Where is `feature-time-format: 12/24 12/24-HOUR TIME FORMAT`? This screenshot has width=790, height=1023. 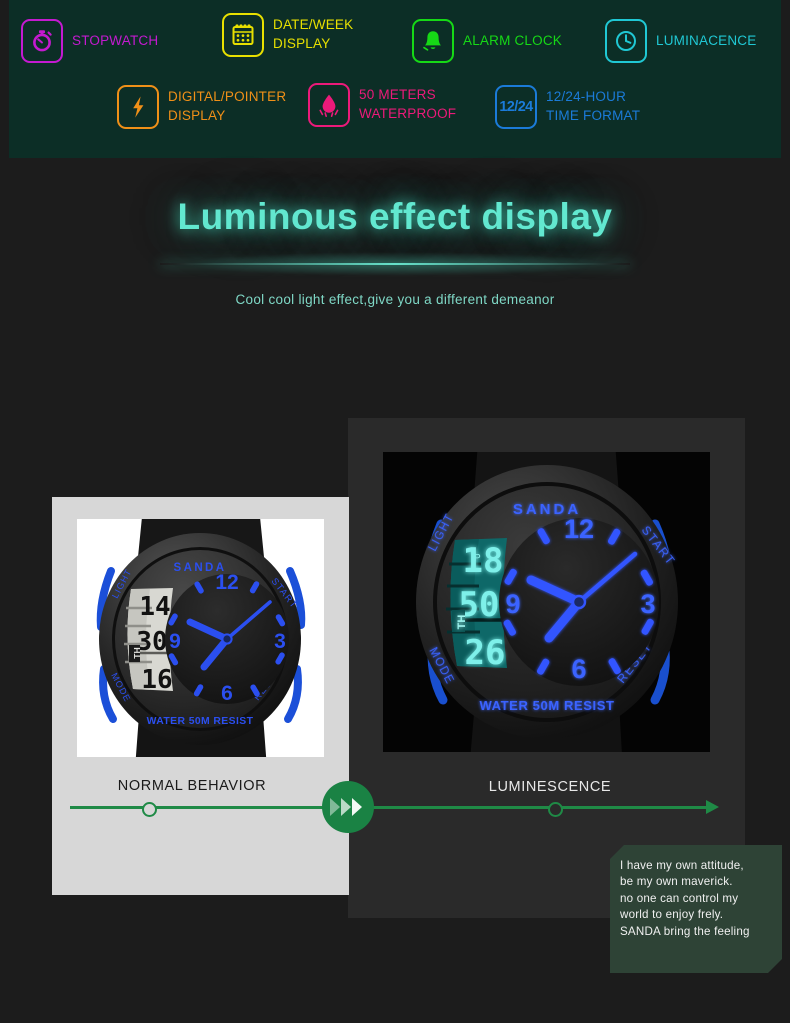 feature-time-format: 12/24 12/24-HOUR TIME FORMAT is located at coordinates (567, 107).